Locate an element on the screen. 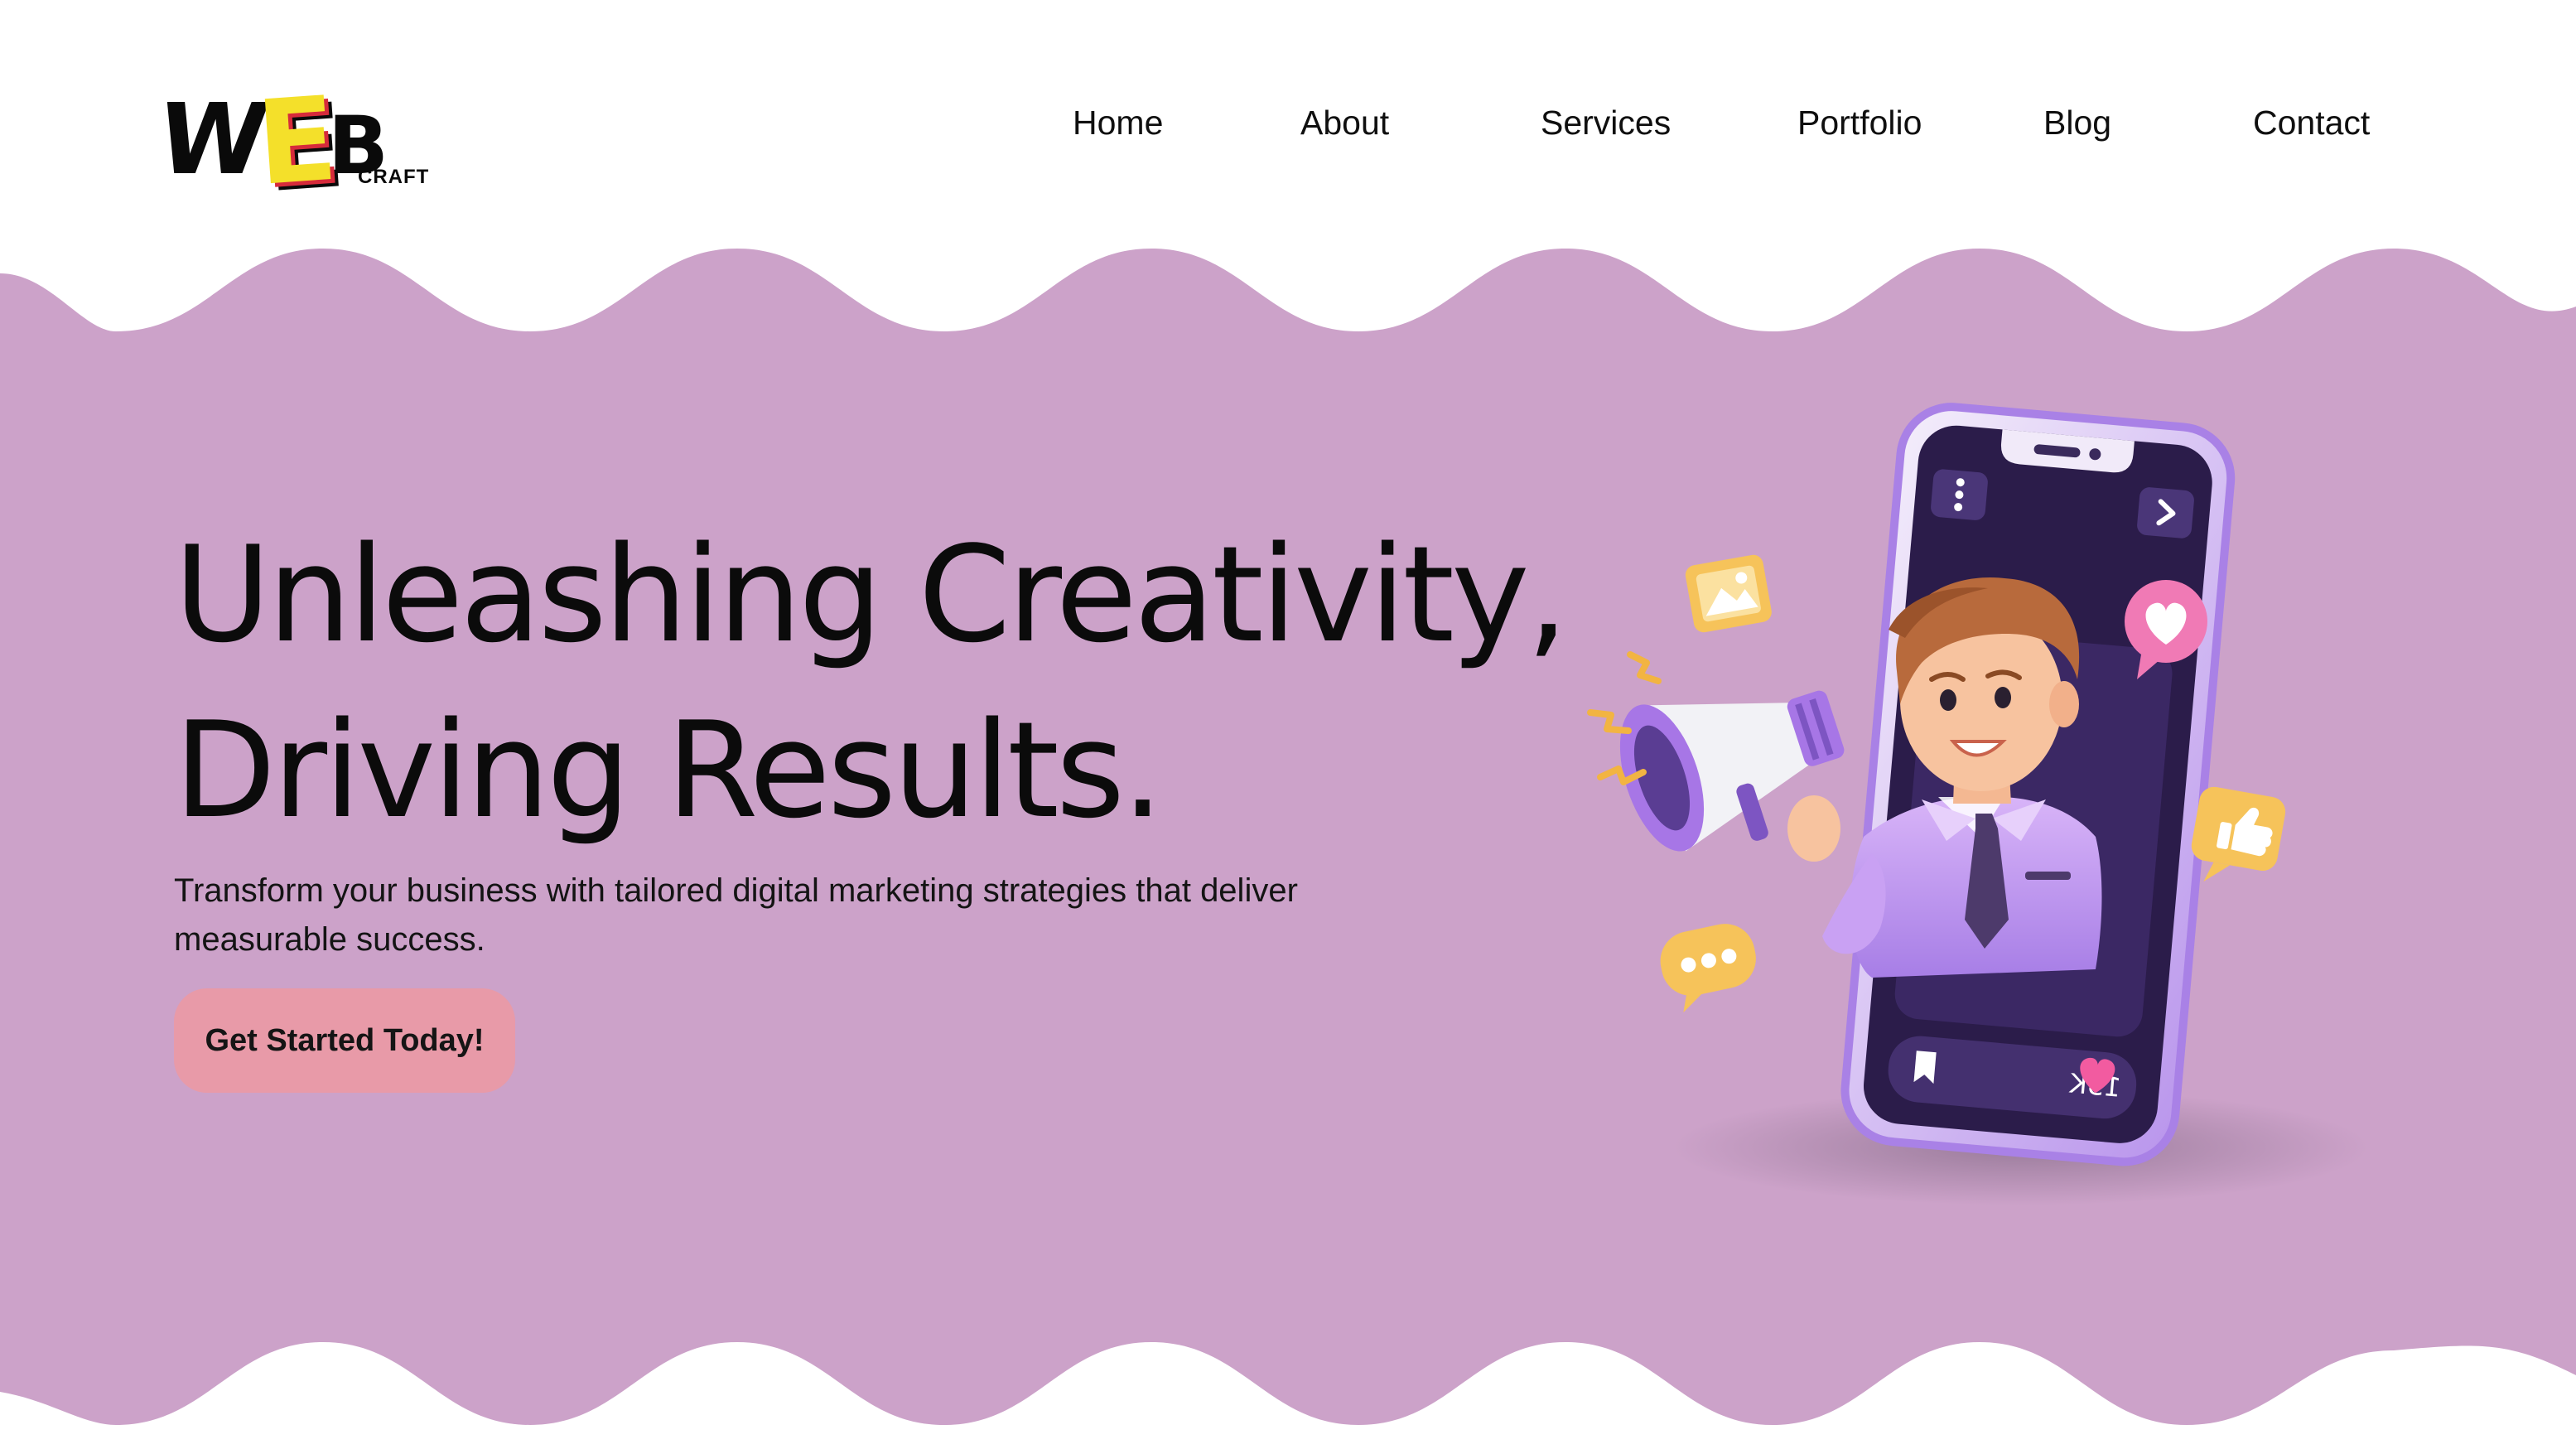 The image size is (2576, 1449). chevron-right-icon is located at coordinates (2166, 513).